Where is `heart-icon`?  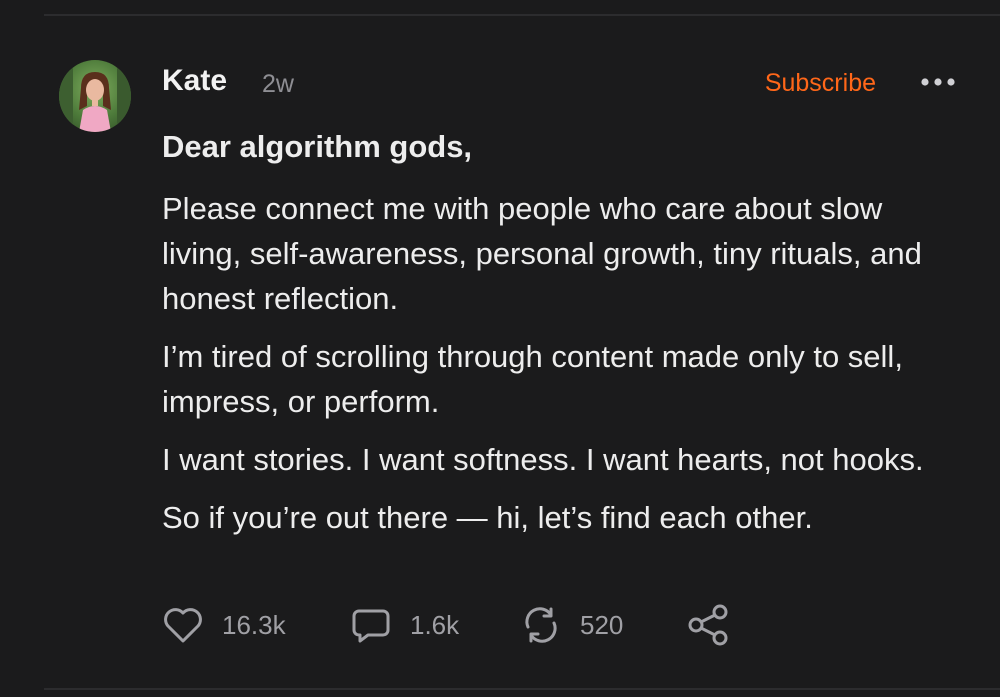 heart-icon is located at coordinates (183, 625).